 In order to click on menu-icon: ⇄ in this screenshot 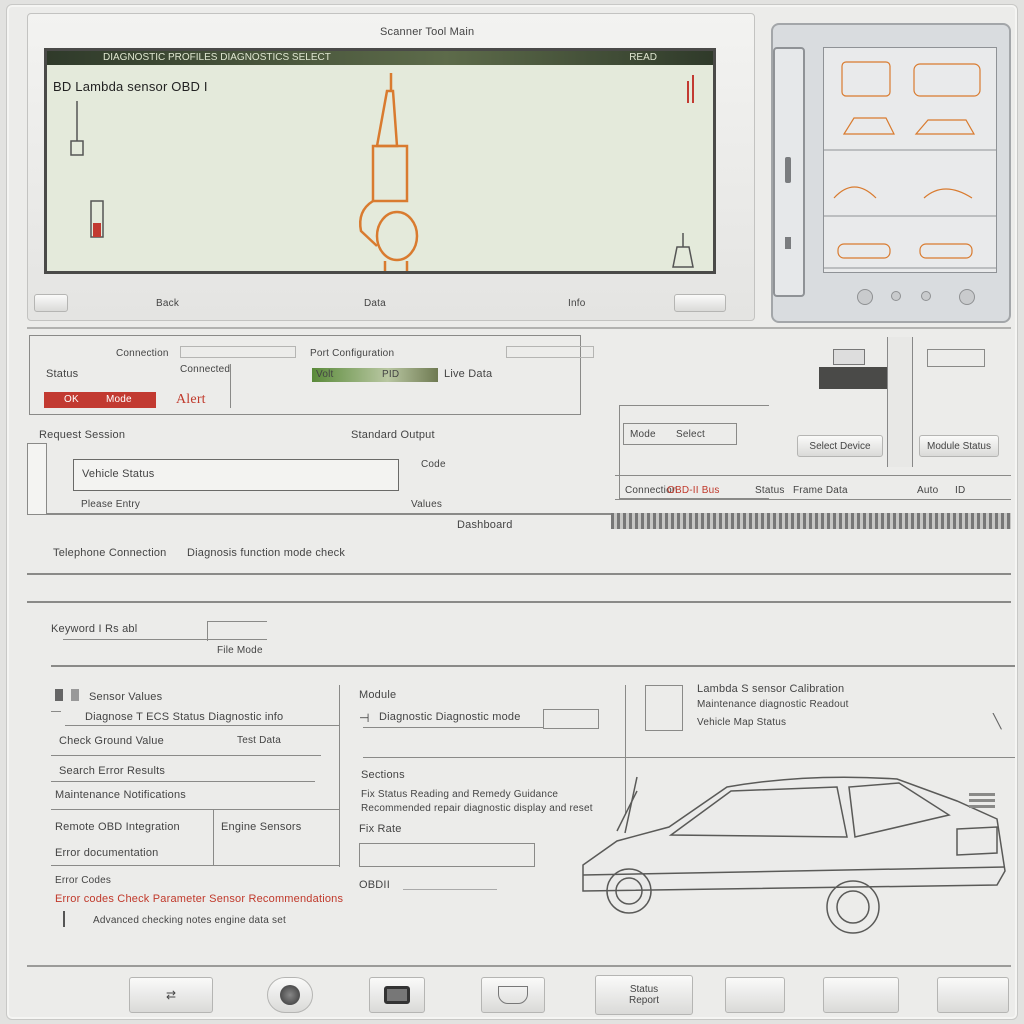, I will do `click(171, 995)`.